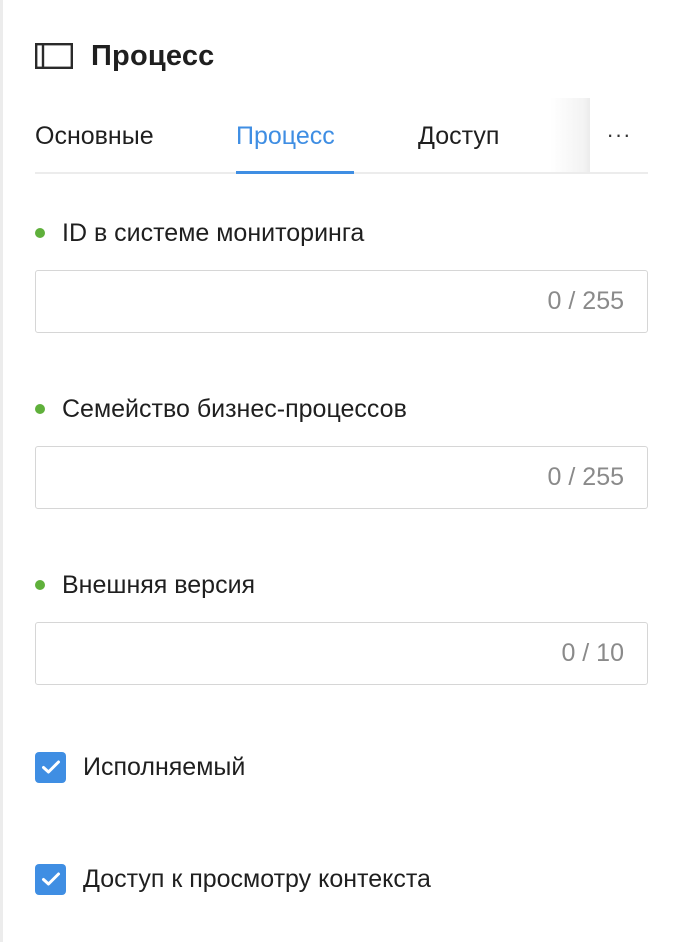  I want to click on field-label-text: Семейство бизнес-процессов, so click(234, 408).